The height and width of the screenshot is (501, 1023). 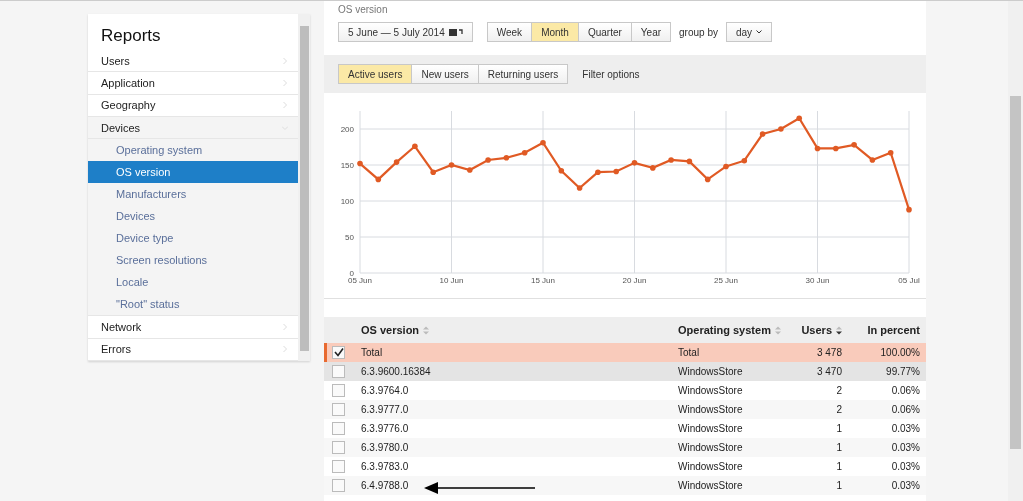 I want to click on sort-descending-icon, so click(x=839, y=330).